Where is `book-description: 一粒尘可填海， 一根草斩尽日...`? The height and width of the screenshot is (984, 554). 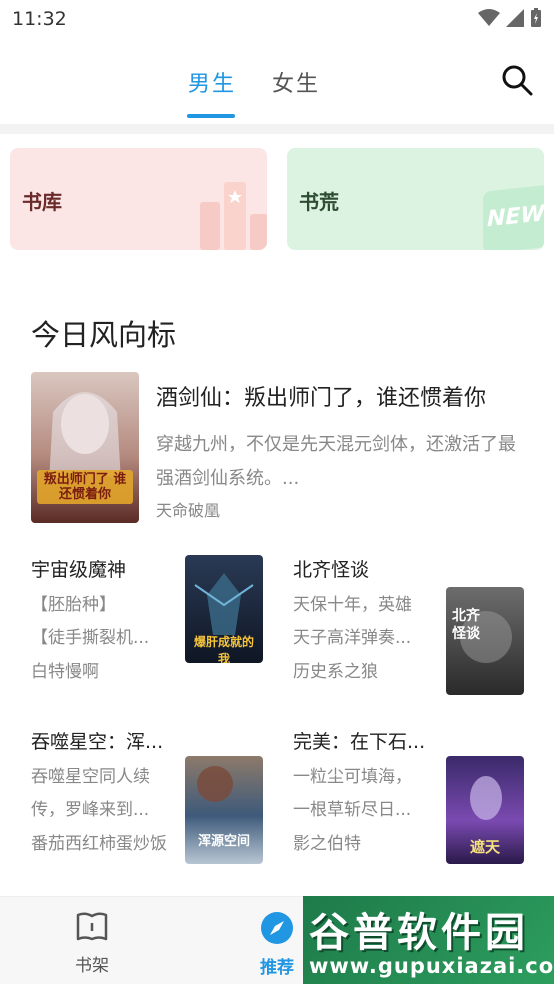 book-description: 一粒尘可填海， 一根草斩尽日... is located at coordinates (363, 794).